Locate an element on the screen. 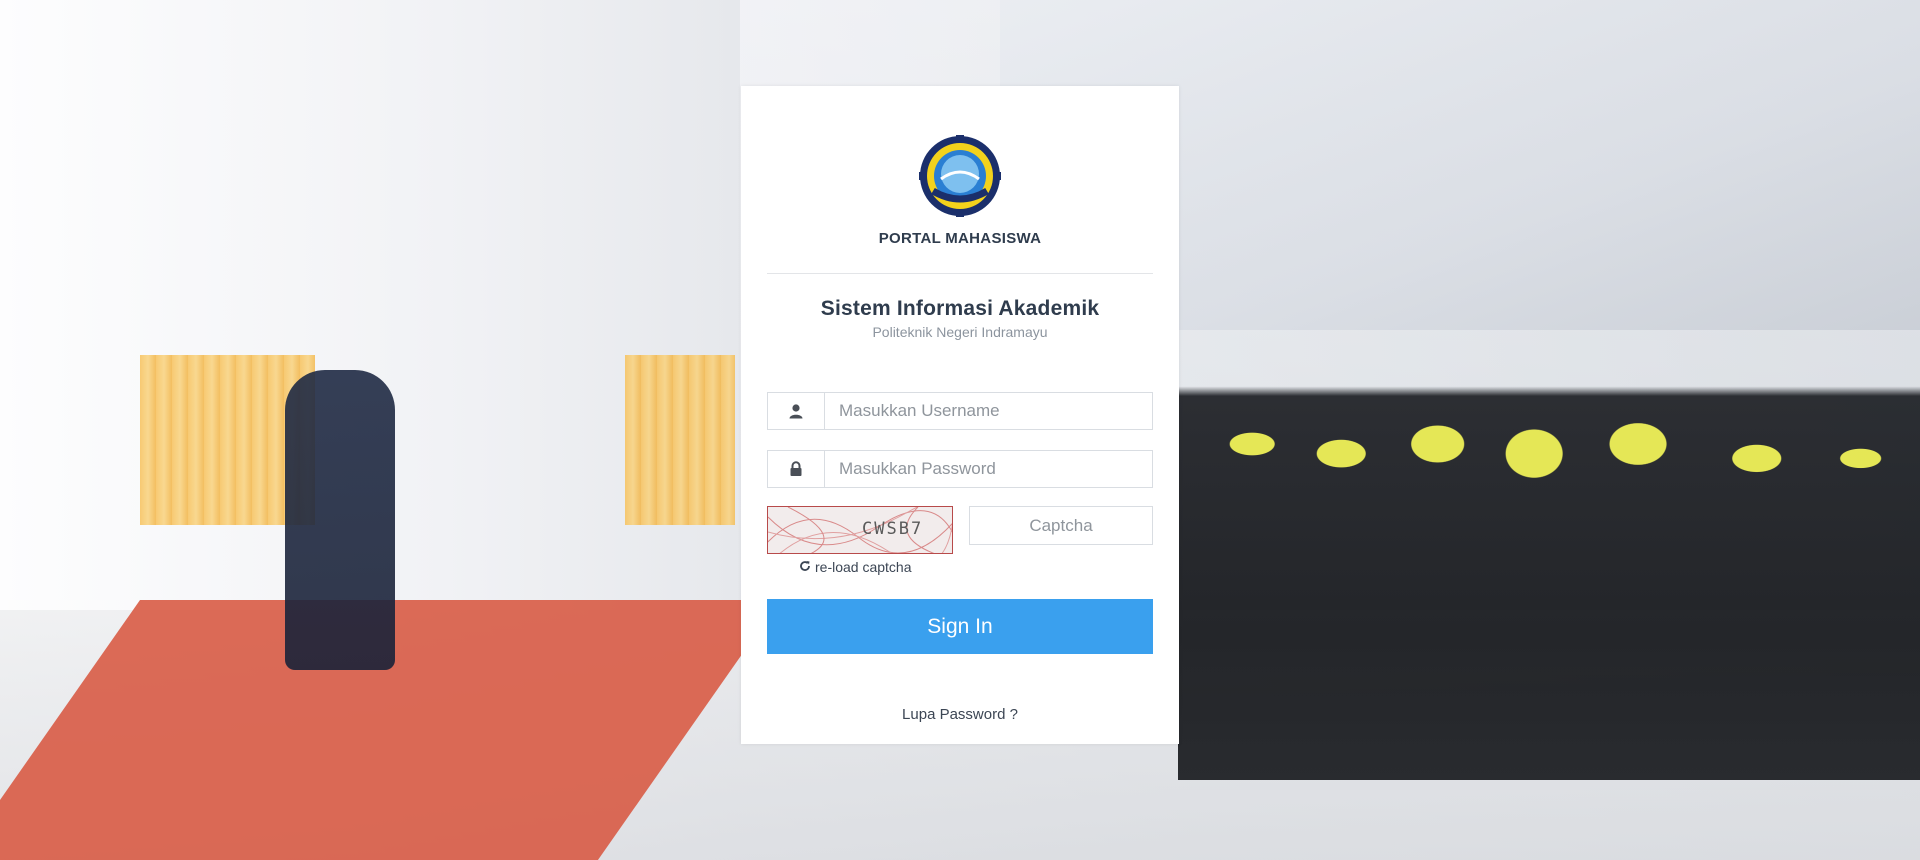 The height and width of the screenshot is (860, 1920). captcha-image: CWSB7 is located at coordinates (860, 530).